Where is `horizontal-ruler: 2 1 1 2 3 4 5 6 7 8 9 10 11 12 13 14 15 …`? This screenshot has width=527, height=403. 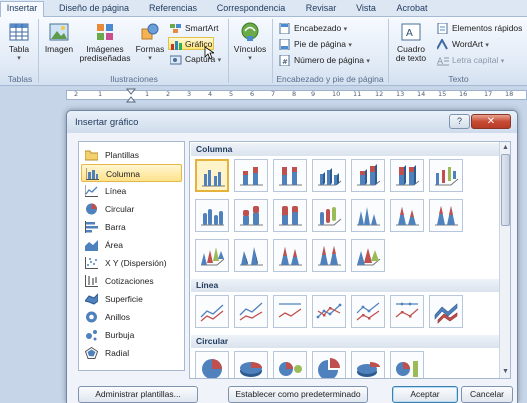
horizontal-ruler: 2 1 1 2 3 4 5 6 7 8 9 10 11 12 13 14 15 … is located at coordinates (263, 95).